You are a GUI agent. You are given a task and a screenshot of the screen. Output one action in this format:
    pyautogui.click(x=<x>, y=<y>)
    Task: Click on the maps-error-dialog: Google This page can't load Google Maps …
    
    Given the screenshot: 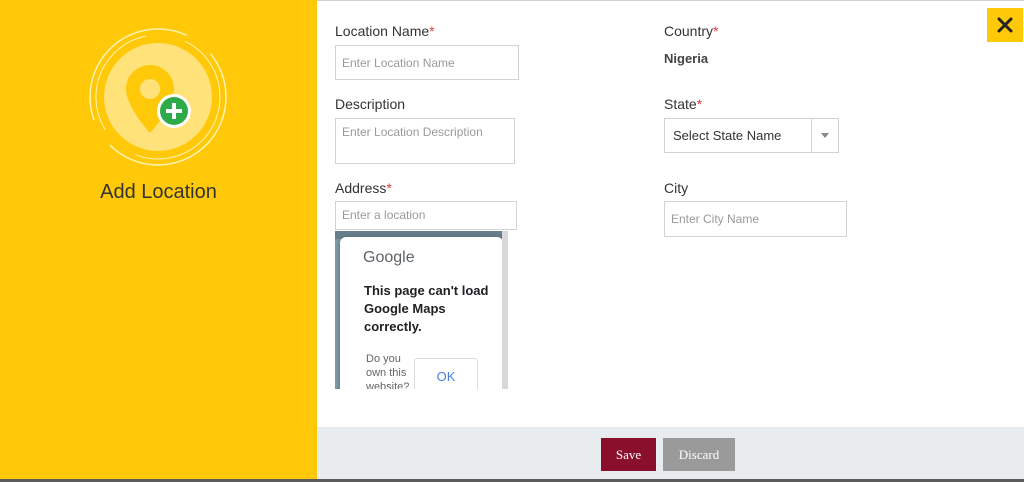 What is the action you would take?
    pyautogui.click(x=421, y=313)
    